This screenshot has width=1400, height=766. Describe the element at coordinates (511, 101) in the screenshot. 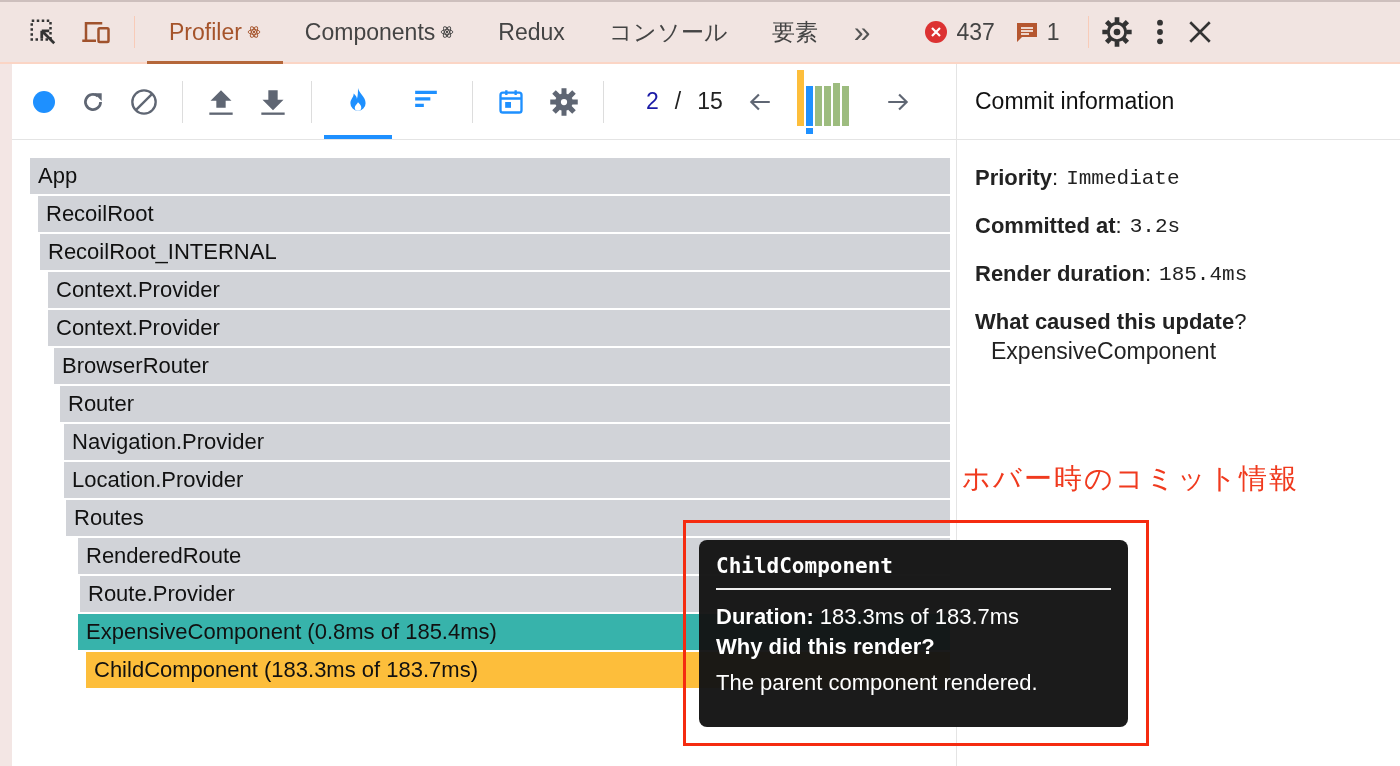

I see `calendar-icon` at that location.